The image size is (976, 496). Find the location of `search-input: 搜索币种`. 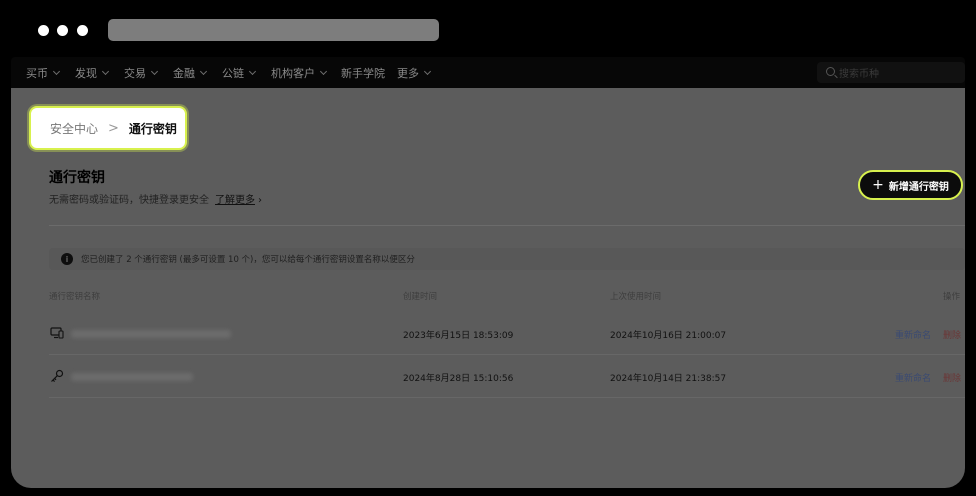

search-input: 搜索币种 is located at coordinates (891, 72).